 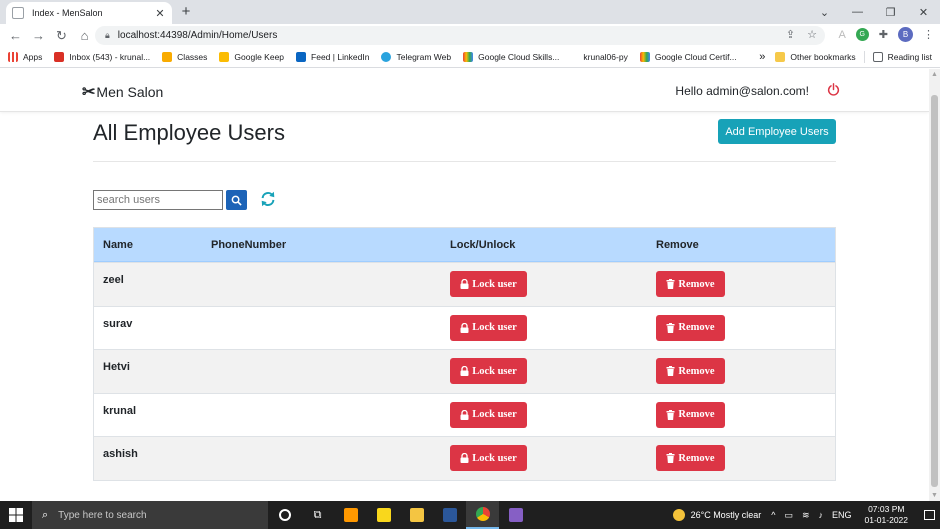 What do you see at coordinates (470, 12) in the screenshot?
I see `browser-tab-strip: Index - MenSalon ✕ + ⌄ — ❐ ✕` at bounding box center [470, 12].